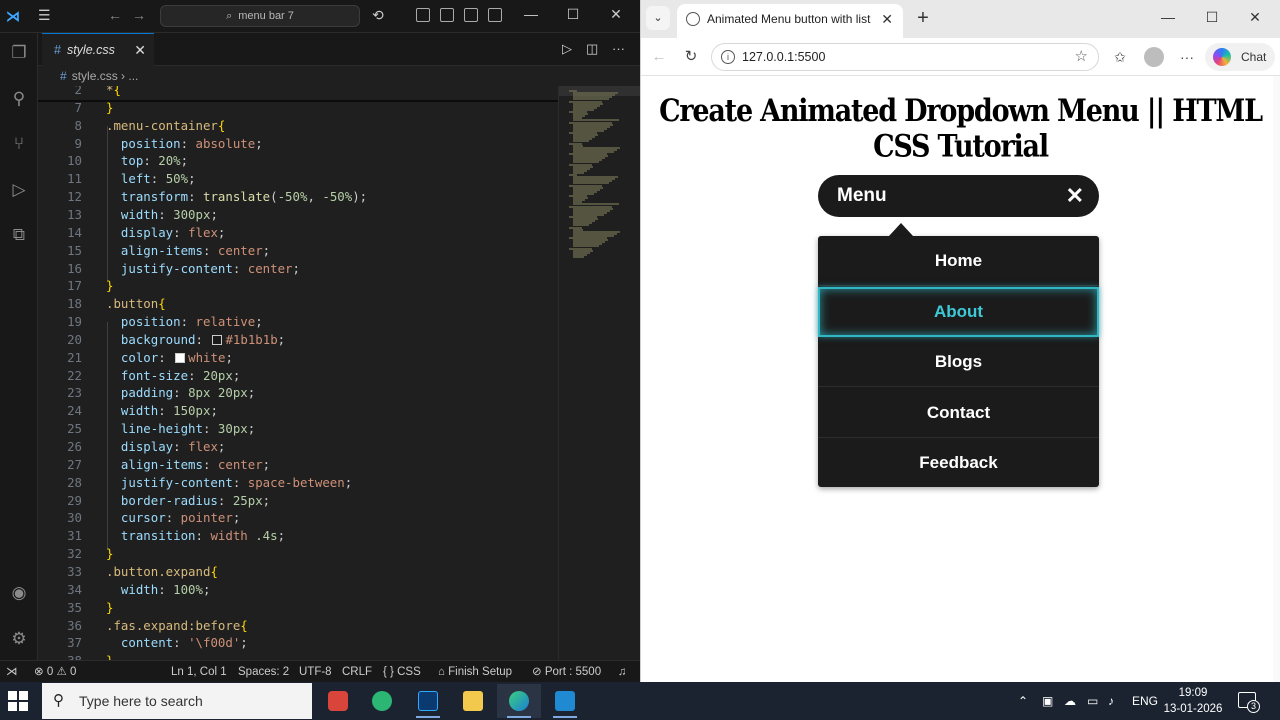 The height and width of the screenshot is (720, 1280). Describe the element at coordinates (1240, 57) in the screenshot. I see `copilot-chat-button: Chat` at that location.